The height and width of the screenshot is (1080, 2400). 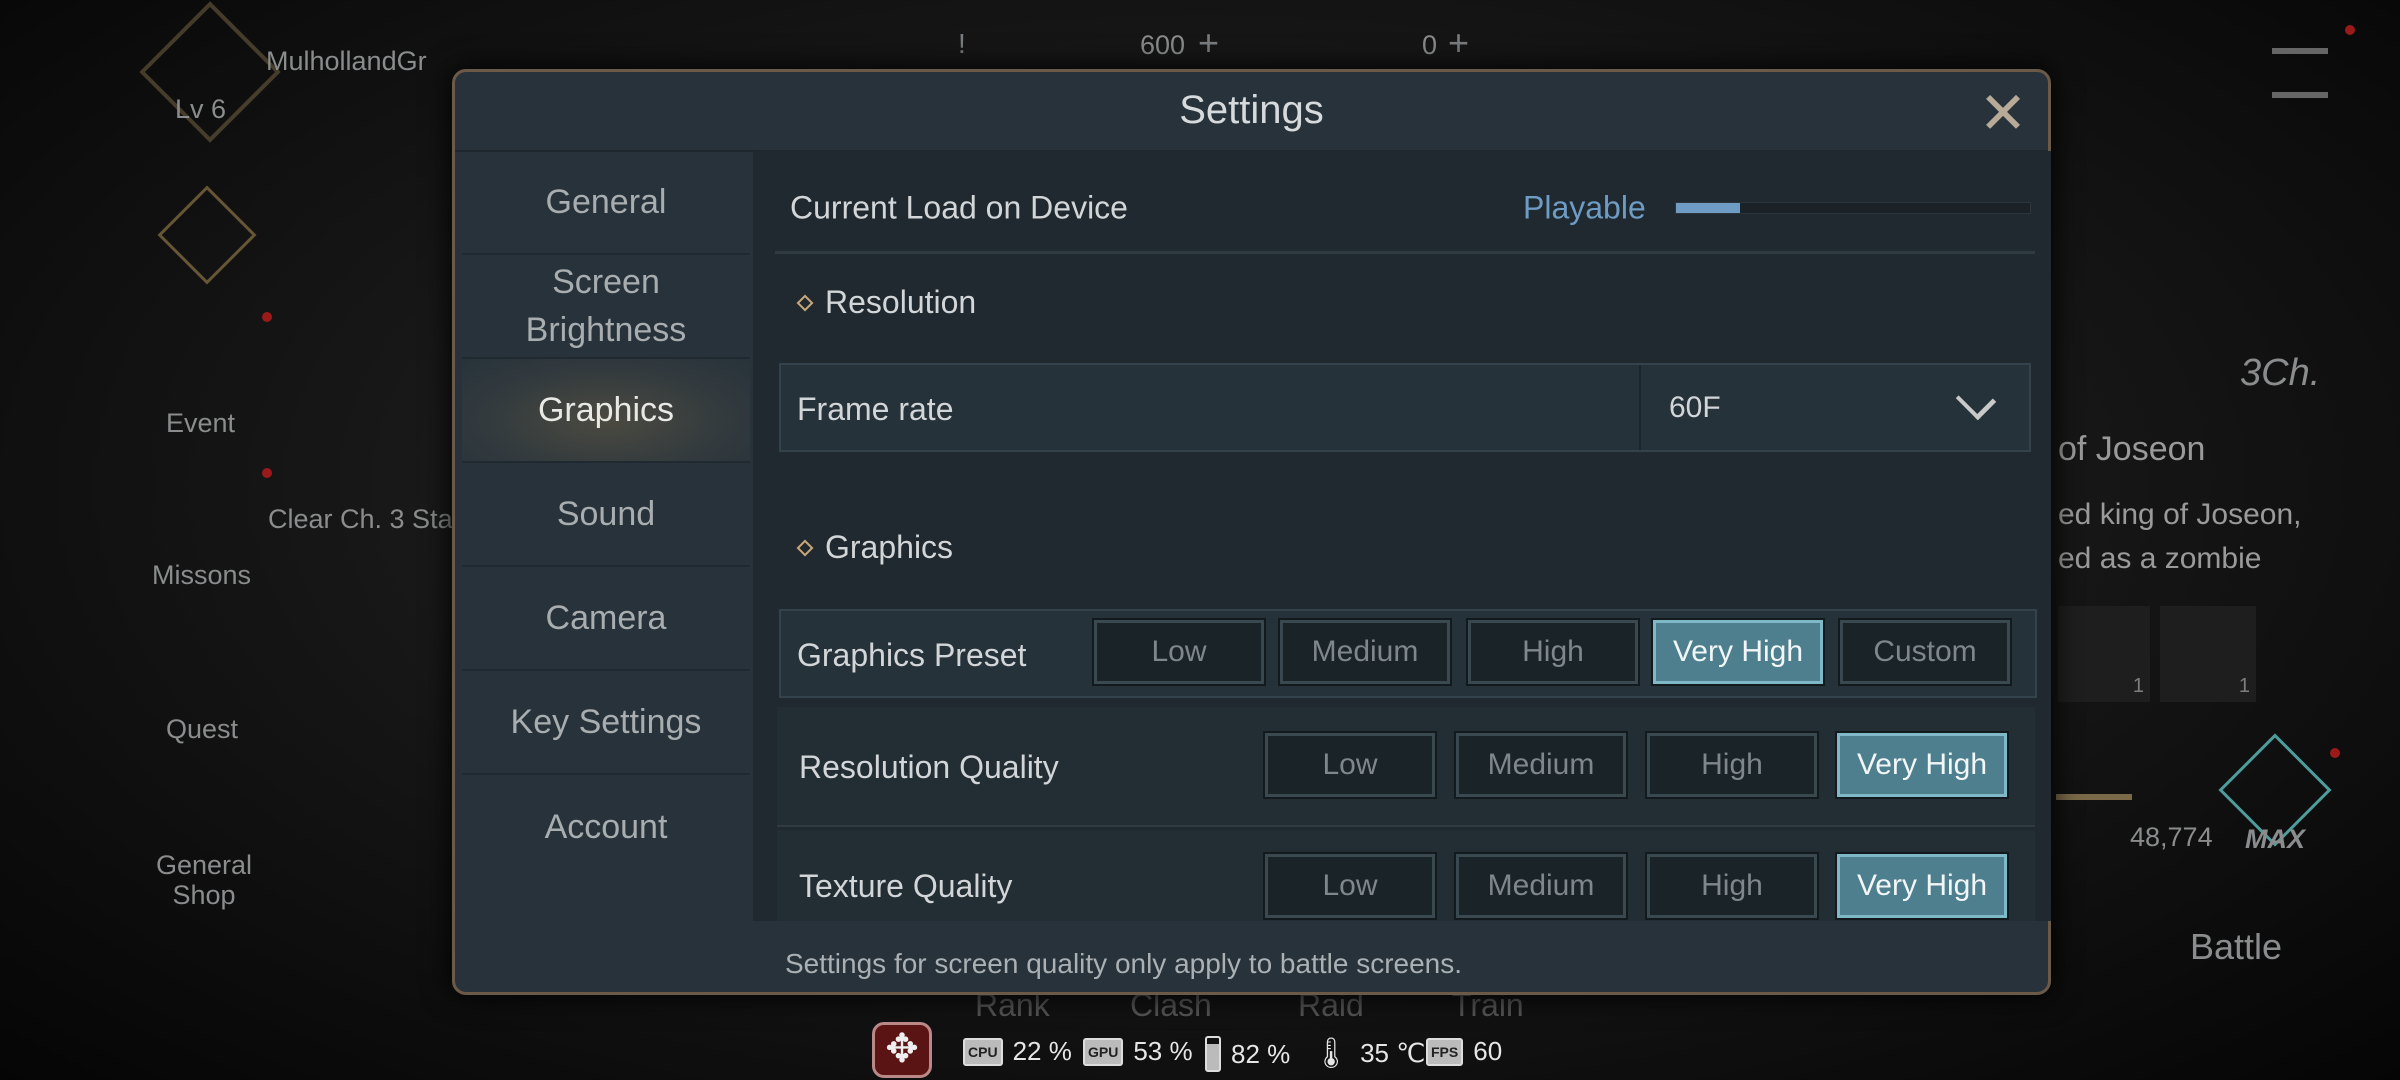 I want to click on texture-quality-option-medium: Medium, so click(x=1541, y=886).